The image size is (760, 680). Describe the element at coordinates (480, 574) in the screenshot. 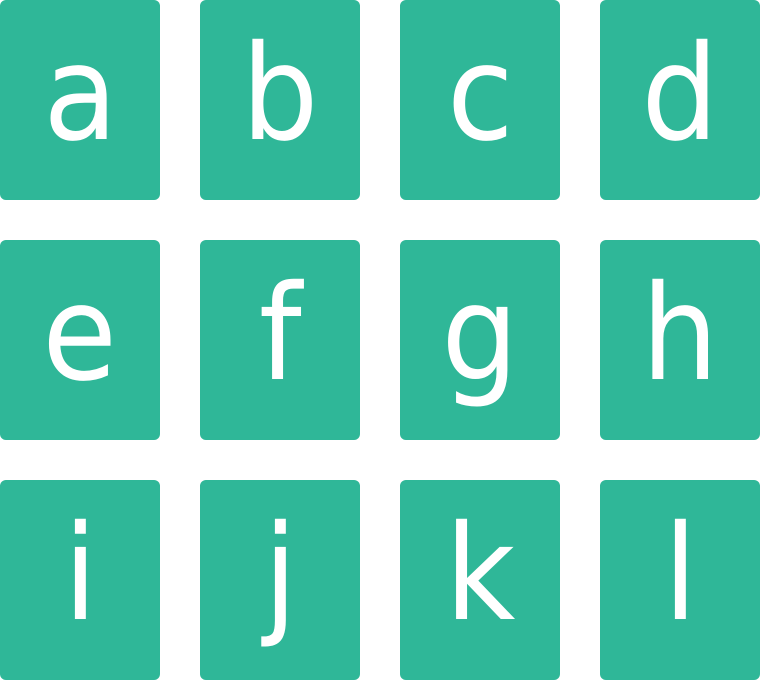

I see `tile-letter: k` at that location.